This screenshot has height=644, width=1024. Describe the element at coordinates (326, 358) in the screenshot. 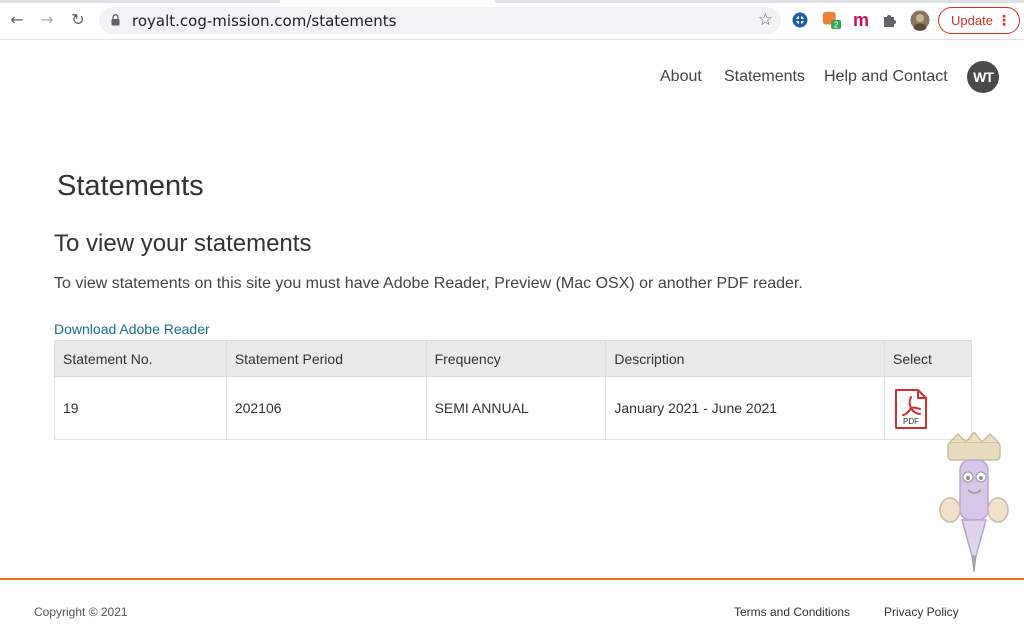

I see `header-statement-period: Statement Period` at that location.